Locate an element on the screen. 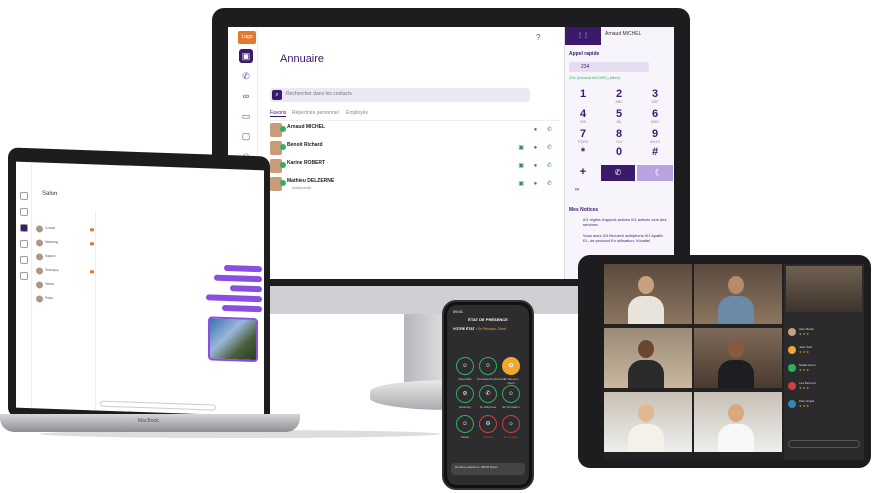 The width and height of the screenshot is (875, 493). chat-input is located at coordinates (824, 444).